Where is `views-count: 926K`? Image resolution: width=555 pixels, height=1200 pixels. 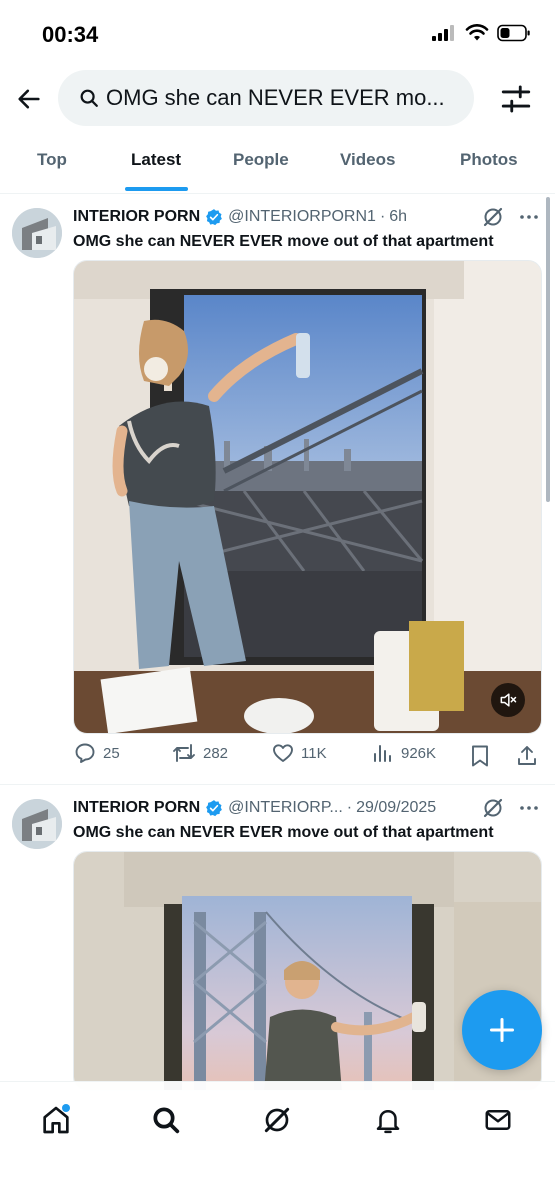 views-count: 926K is located at coordinates (419, 753).